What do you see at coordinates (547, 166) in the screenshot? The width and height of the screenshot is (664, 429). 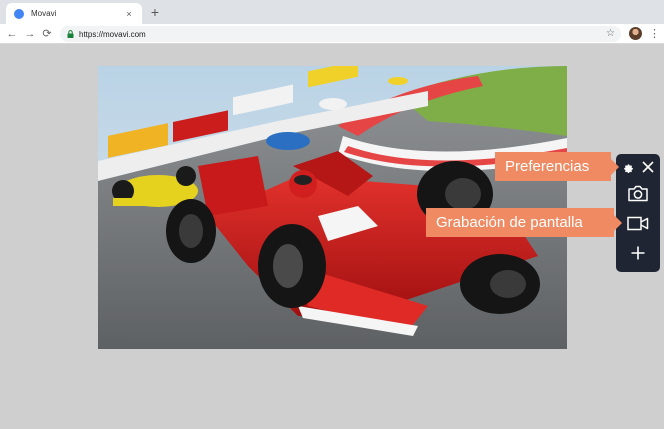 I see `preferences-callout-text: Preferencias` at bounding box center [547, 166].